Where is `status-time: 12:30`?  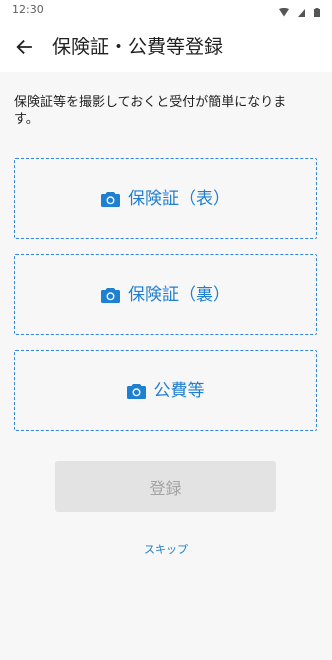 status-time: 12:30 is located at coordinates (28, 9).